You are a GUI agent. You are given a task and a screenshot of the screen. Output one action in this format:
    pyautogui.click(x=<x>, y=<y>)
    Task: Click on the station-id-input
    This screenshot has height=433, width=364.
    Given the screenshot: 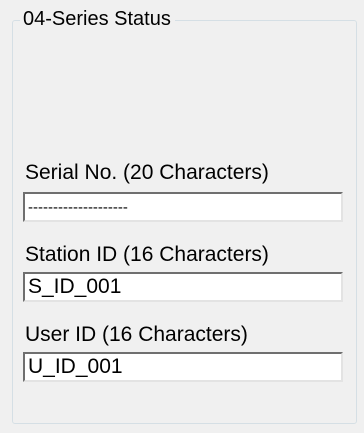 What is the action you would take?
    pyautogui.click(x=183, y=287)
    